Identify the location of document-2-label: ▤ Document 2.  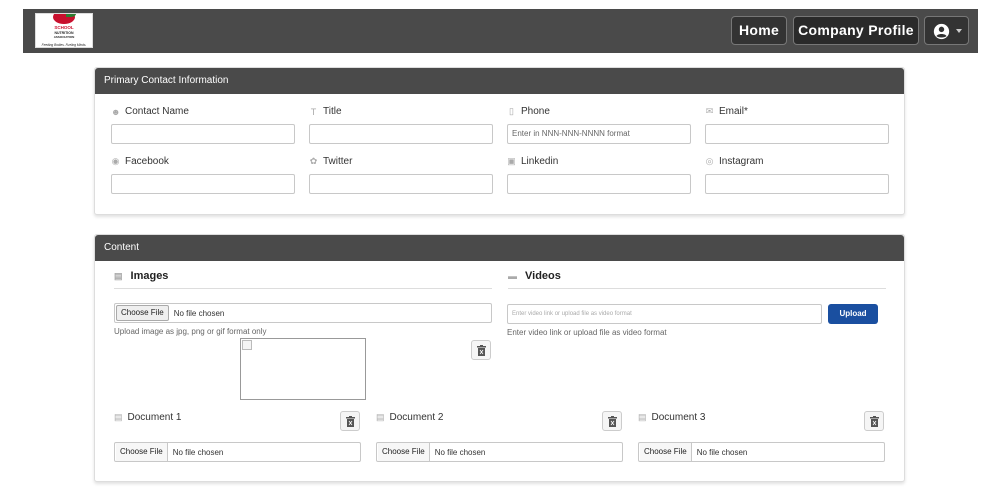
(409, 417).